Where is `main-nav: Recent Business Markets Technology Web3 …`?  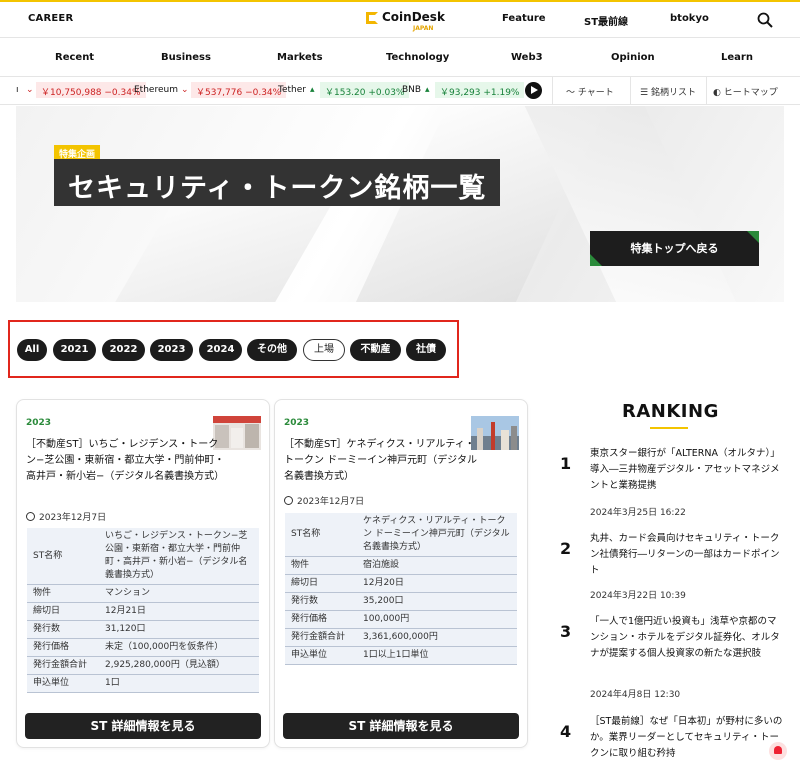 main-nav: Recent Business Markets Technology Web3 … is located at coordinates (400, 58).